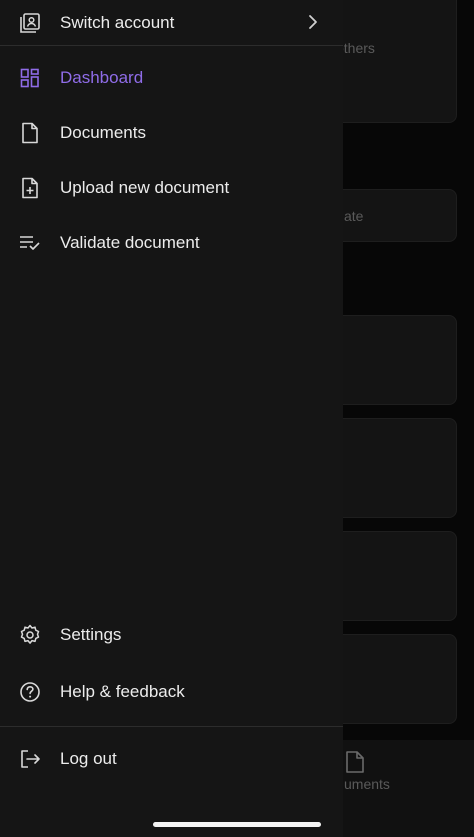 Image resolution: width=474 pixels, height=837 pixels. I want to click on validate-list-icon, so click(30, 243).